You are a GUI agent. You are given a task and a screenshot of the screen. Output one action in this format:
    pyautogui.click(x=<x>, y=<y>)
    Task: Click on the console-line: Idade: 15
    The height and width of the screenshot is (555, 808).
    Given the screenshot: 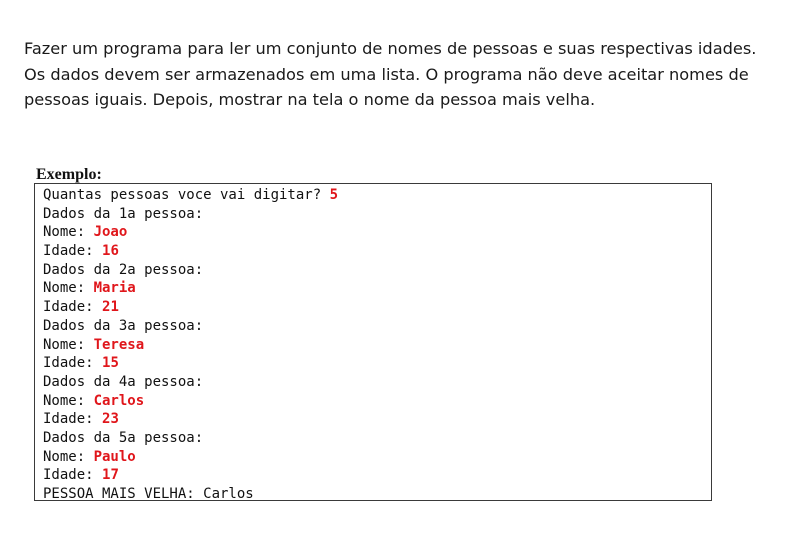 What is the action you would take?
    pyautogui.click(x=377, y=363)
    